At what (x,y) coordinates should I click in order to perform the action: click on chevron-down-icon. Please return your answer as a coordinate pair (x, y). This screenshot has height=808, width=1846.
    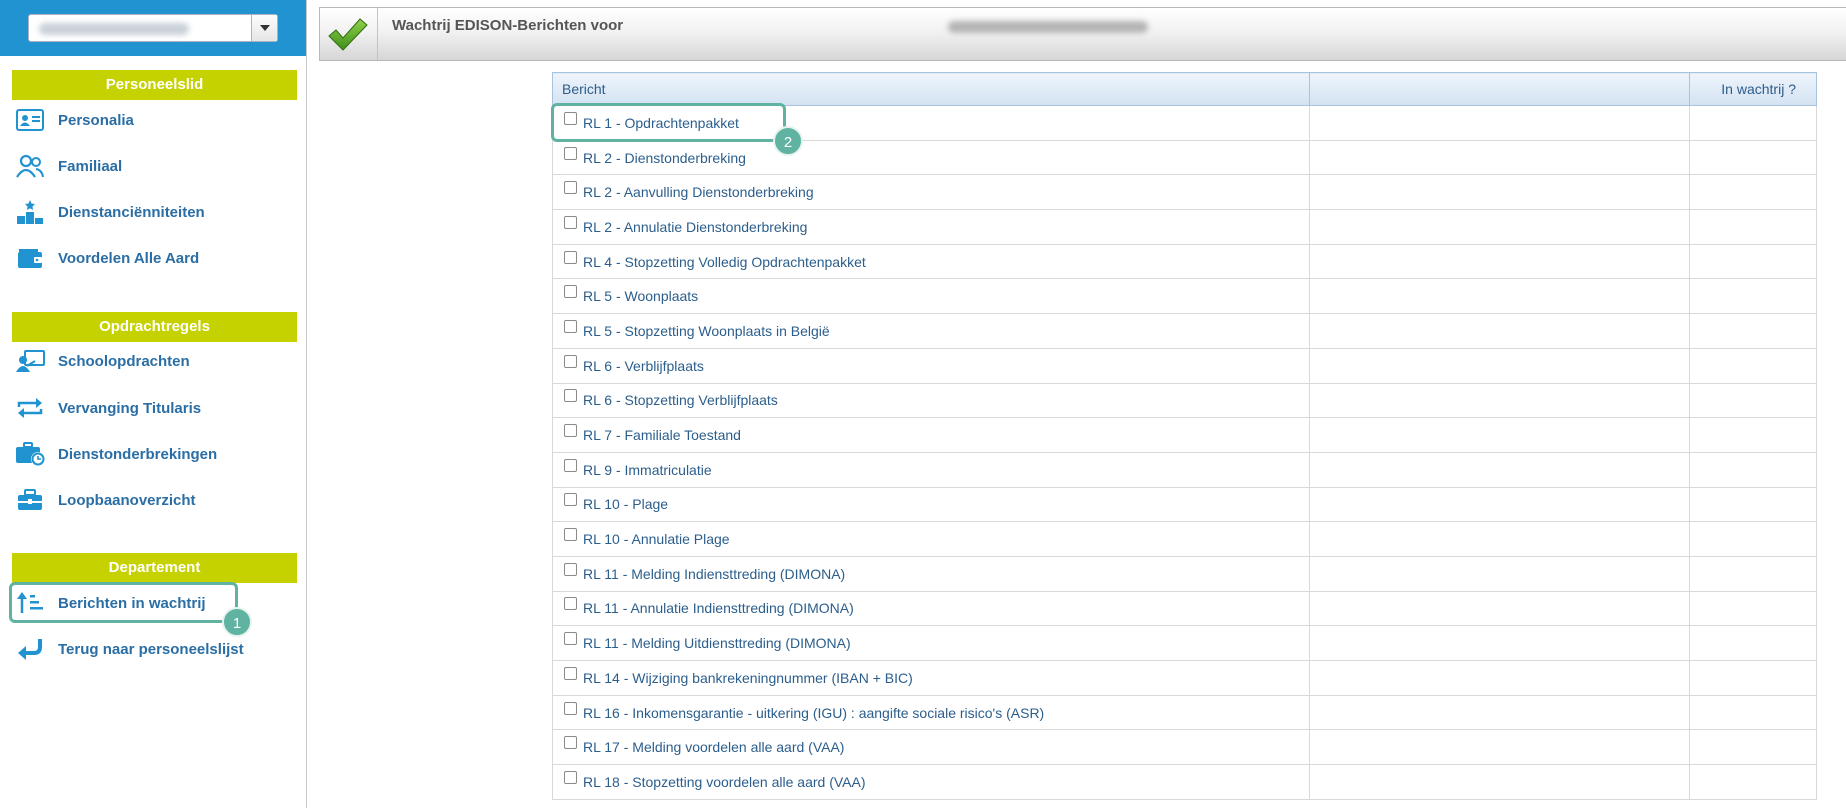
    Looking at the image, I should click on (265, 28).